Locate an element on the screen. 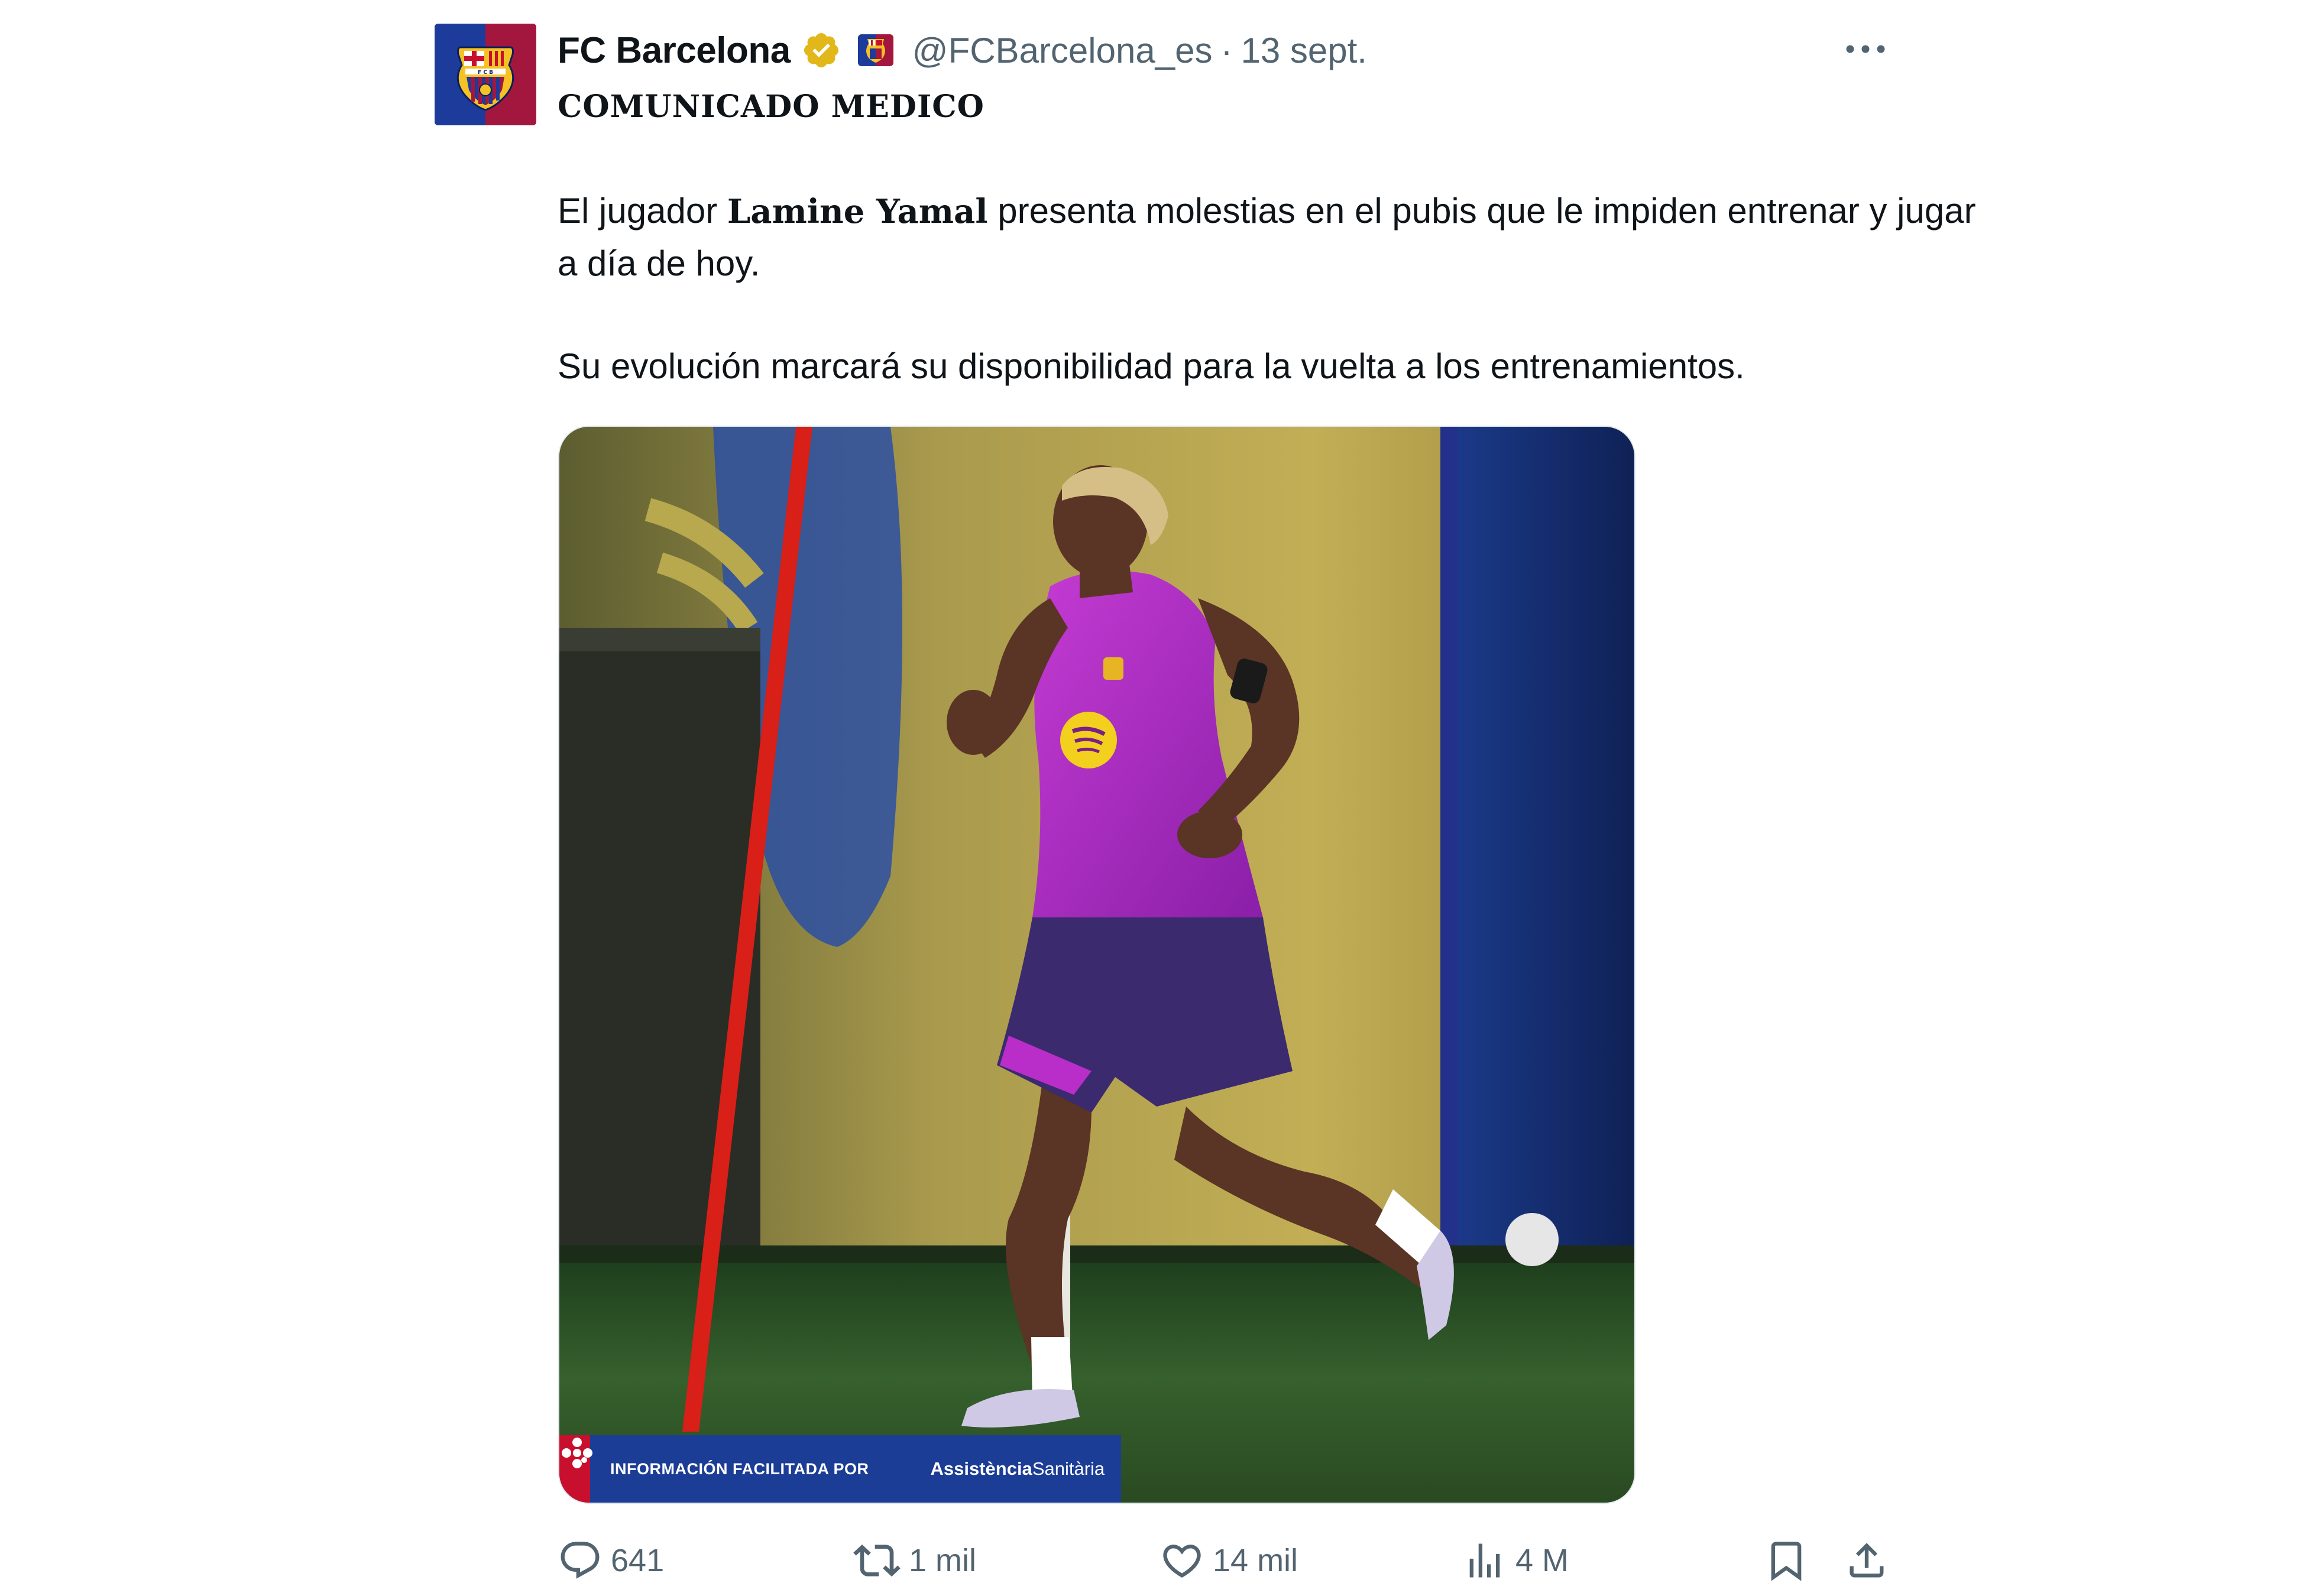 This screenshot has width=2306, height=1596. fcb-affiliate-badge-icon is located at coordinates (875, 50).